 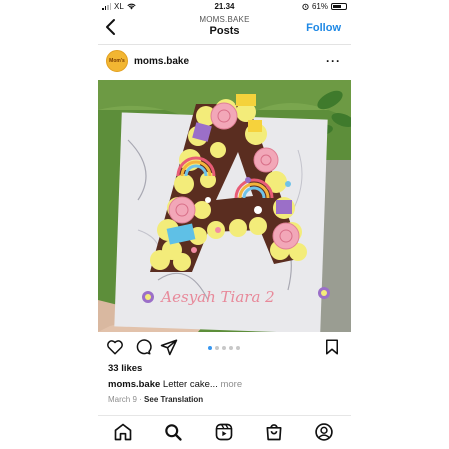 I want to click on battery-icon, so click(x=339, y=6).